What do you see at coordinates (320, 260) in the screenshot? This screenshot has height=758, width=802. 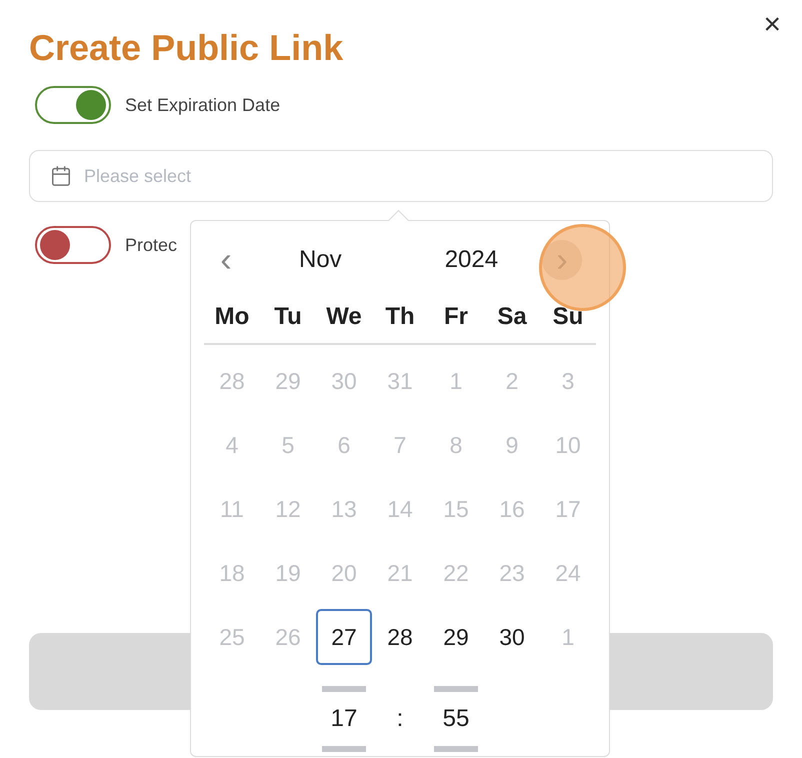 I see `month-label: Nov` at bounding box center [320, 260].